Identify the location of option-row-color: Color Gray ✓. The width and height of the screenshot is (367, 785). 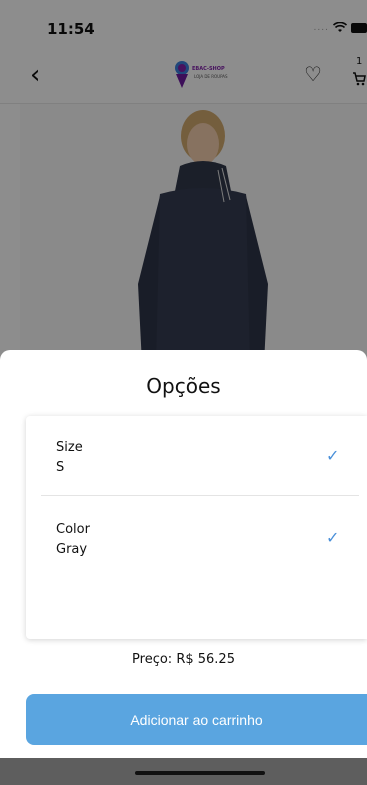
(200, 538).